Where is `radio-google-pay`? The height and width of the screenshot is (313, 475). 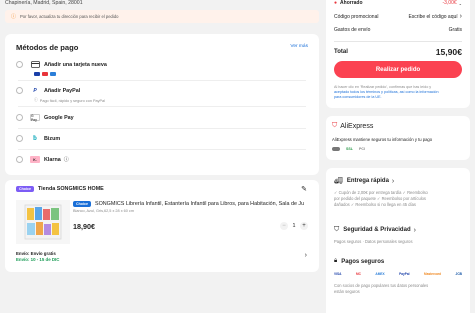
radio-google-pay is located at coordinates (19, 117).